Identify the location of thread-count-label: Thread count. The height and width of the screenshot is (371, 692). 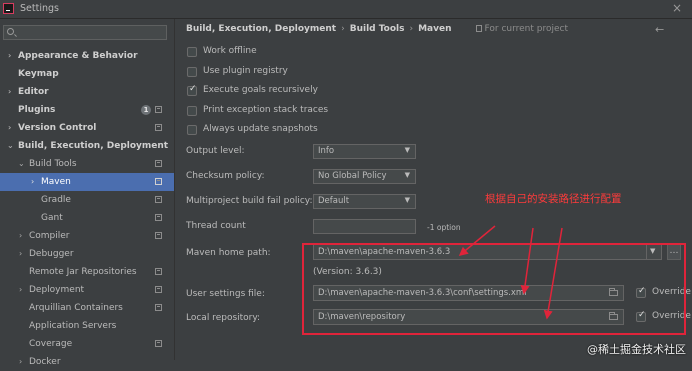
(216, 226).